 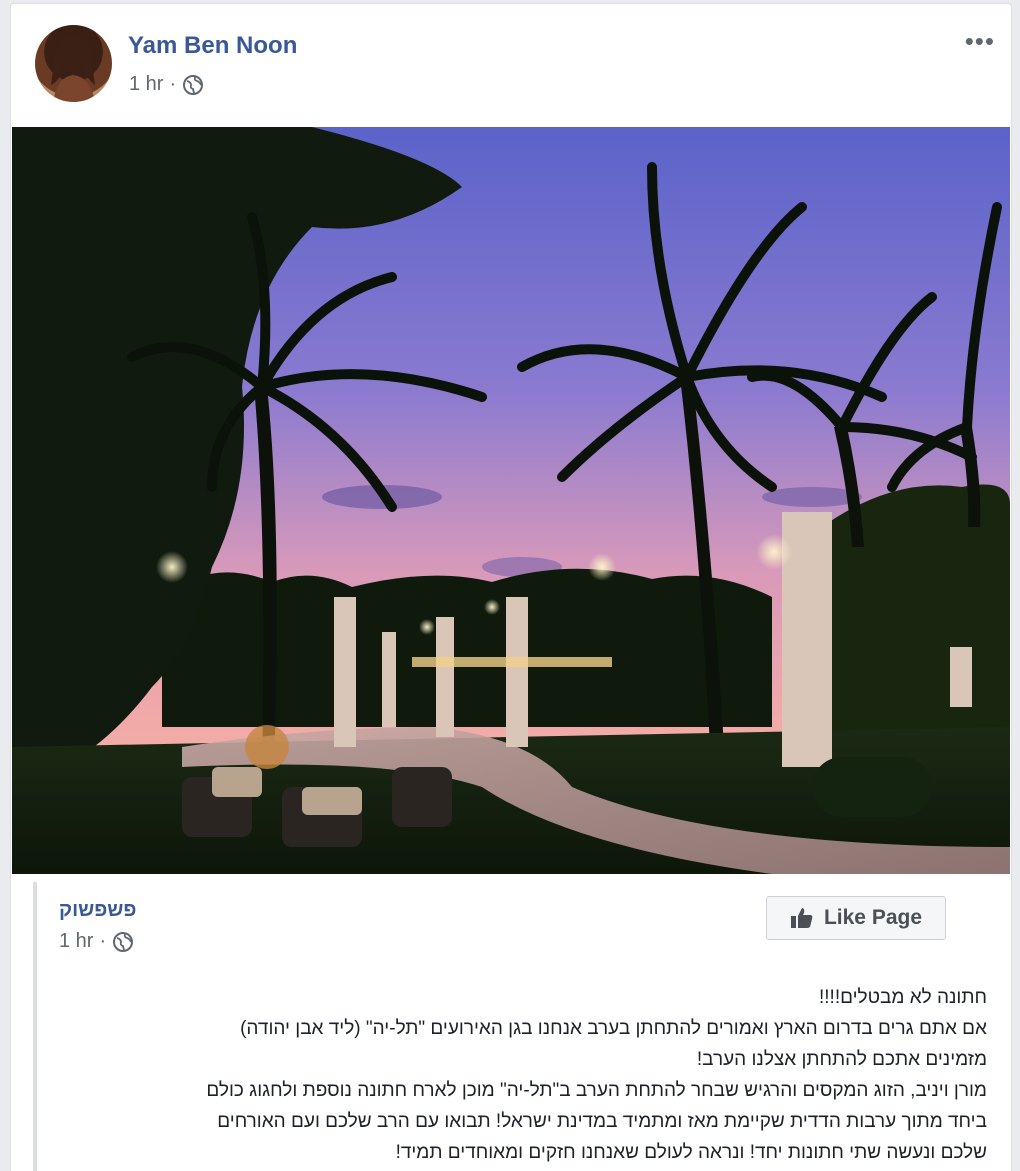 What do you see at coordinates (902, 997) in the screenshot?
I see `post-text-line: חתונה לא מבטלים!!!!` at bounding box center [902, 997].